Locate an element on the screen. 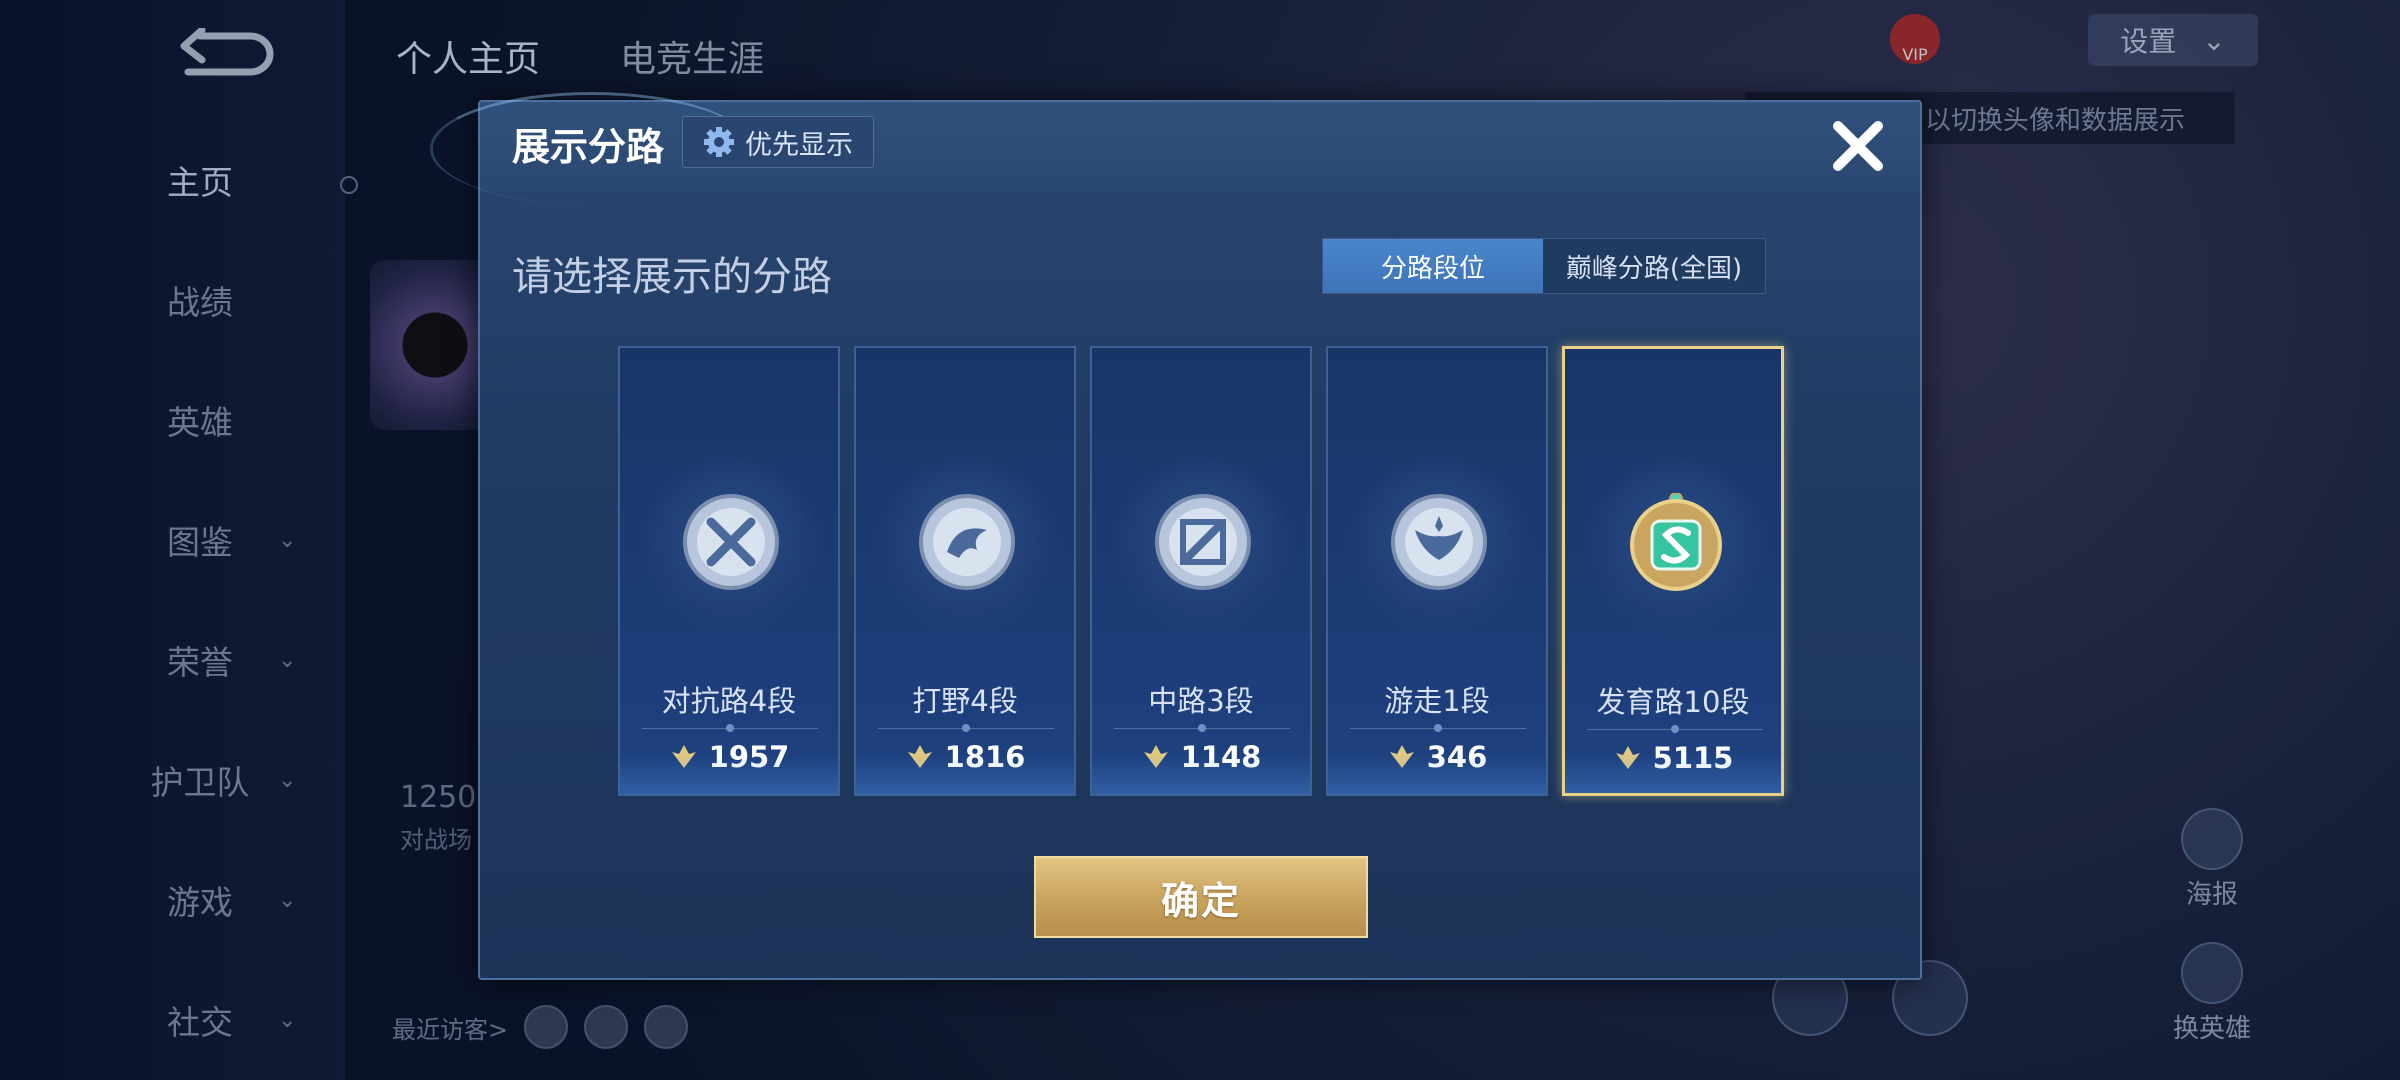 The width and height of the screenshot is (2400, 1080). lane-card-roam: 游走1段 346 is located at coordinates (1437, 571).